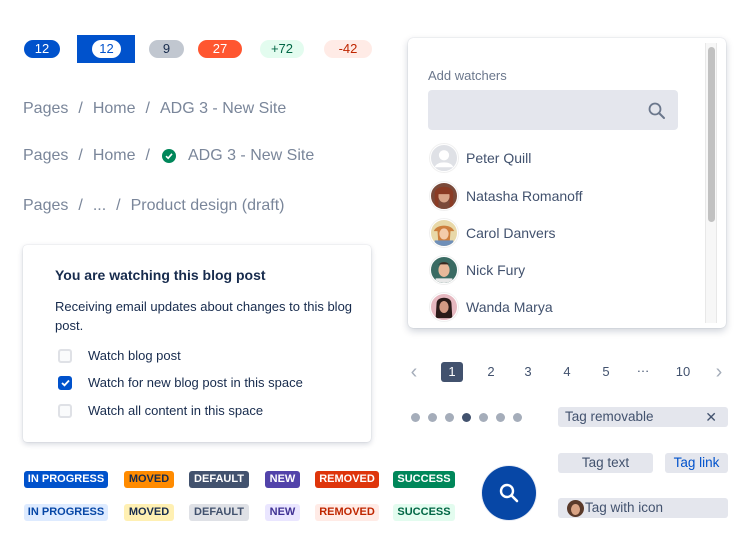  Describe the element at coordinates (160, 275) in the screenshot. I see `watch-card-title: You are watching this blog post` at that location.